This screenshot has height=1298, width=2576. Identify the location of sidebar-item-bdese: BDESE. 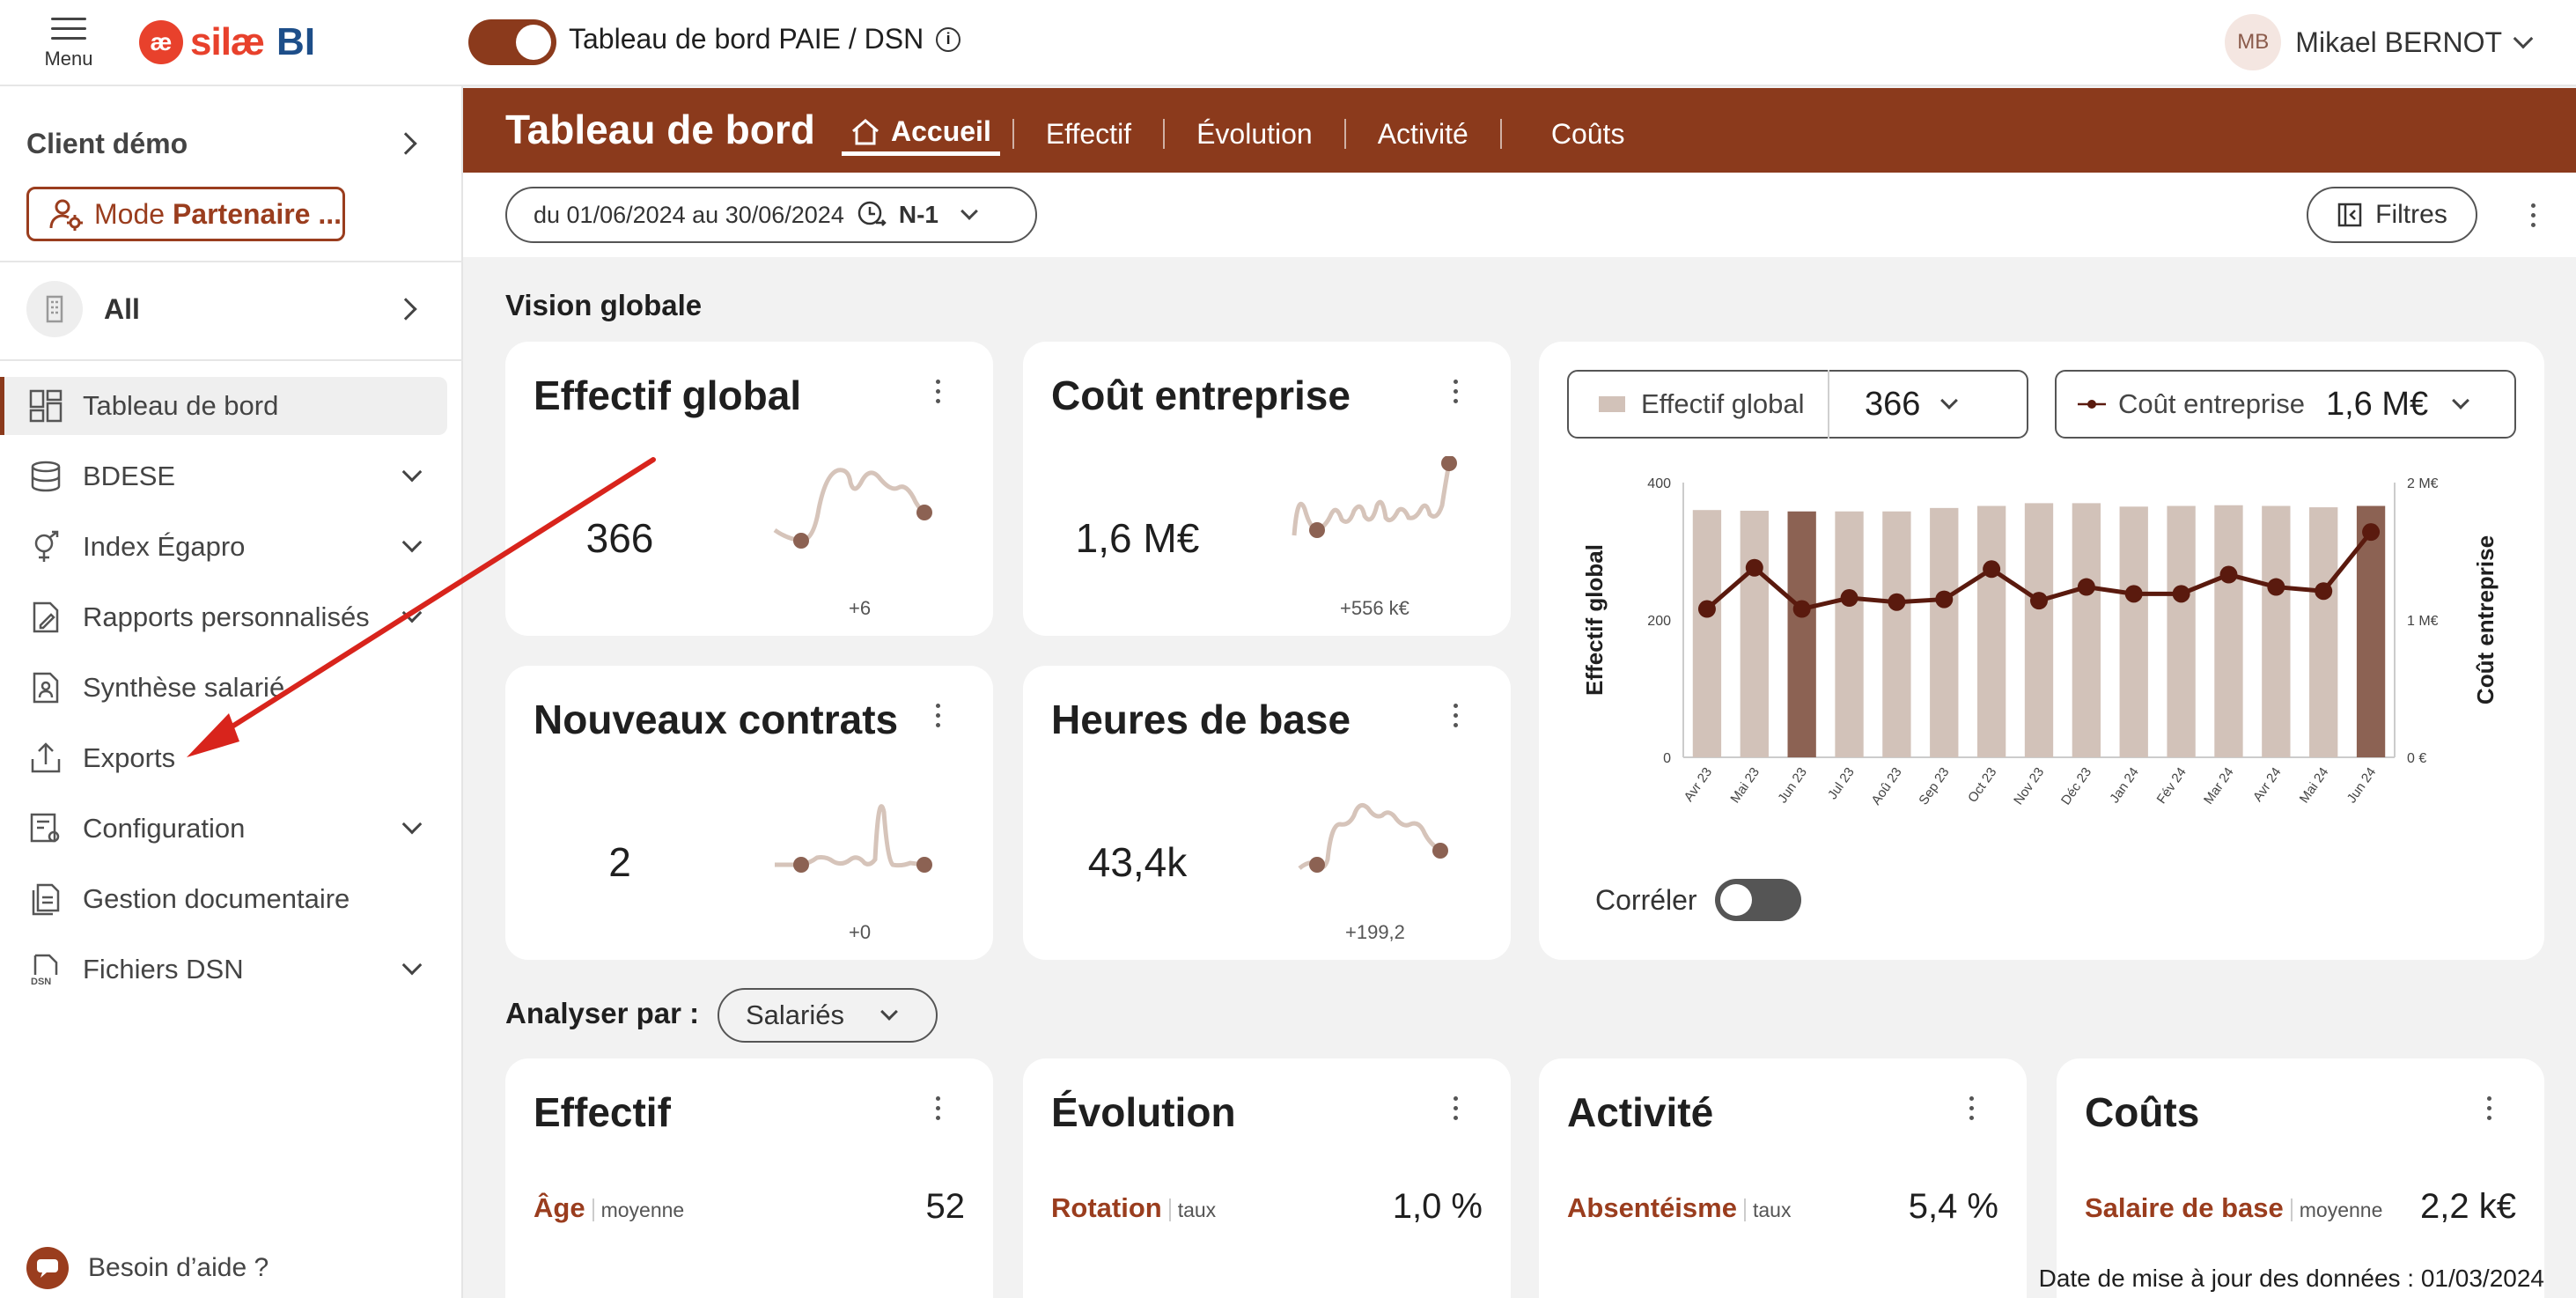
(224, 476).